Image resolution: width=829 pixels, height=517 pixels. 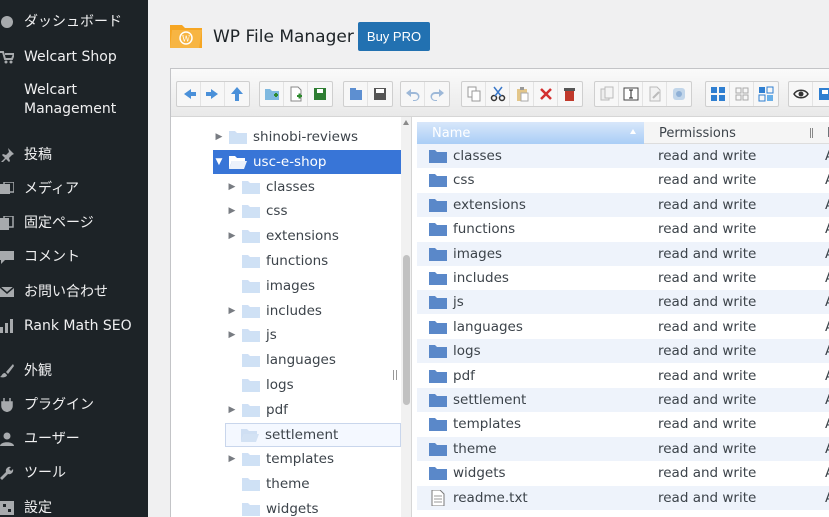 What do you see at coordinates (313, 410) in the screenshot?
I see `tree-item: ▶ pdf` at bounding box center [313, 410].